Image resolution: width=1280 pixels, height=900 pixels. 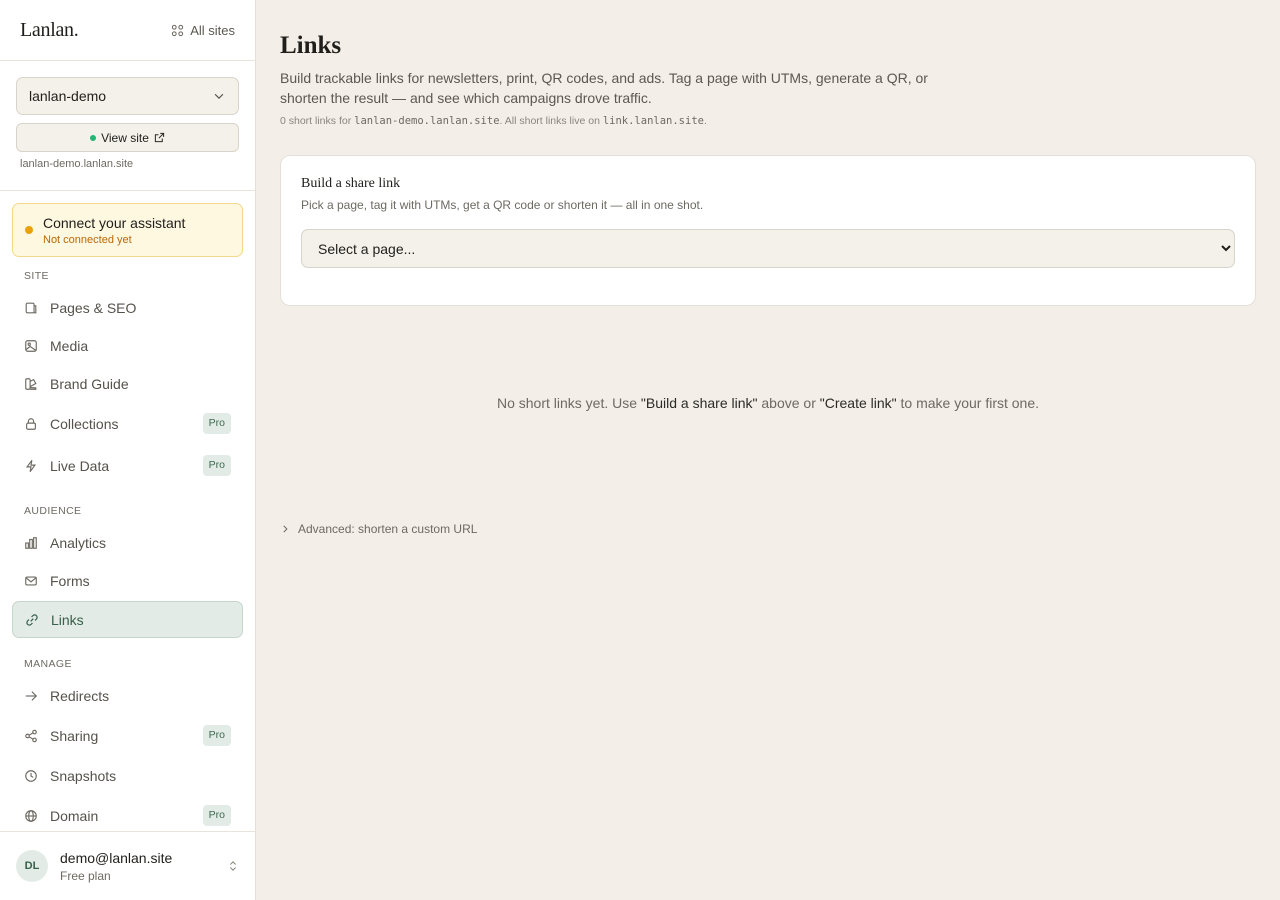 I want to click on sidebar-item-label: Collections, so click(x=84, y=423).